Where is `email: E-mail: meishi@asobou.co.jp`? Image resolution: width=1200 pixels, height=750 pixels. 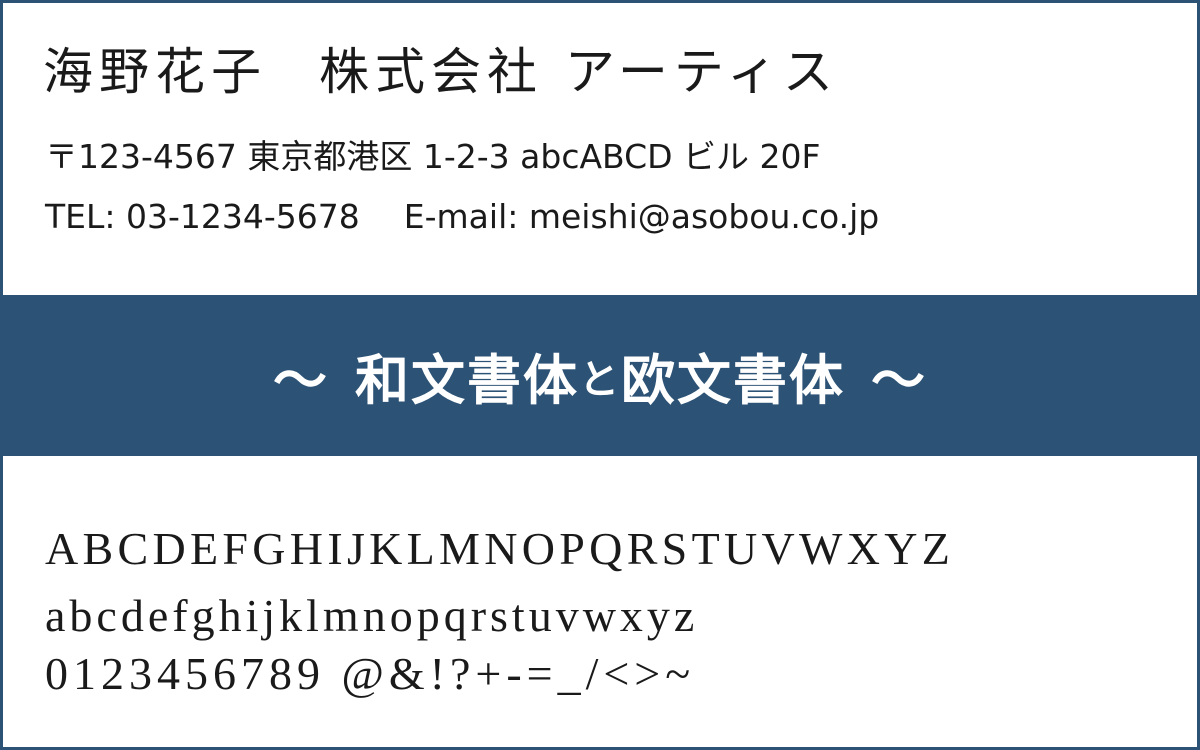 email: E-mail: meishi@asobou.co.jp is located at coordinates (641, 216).